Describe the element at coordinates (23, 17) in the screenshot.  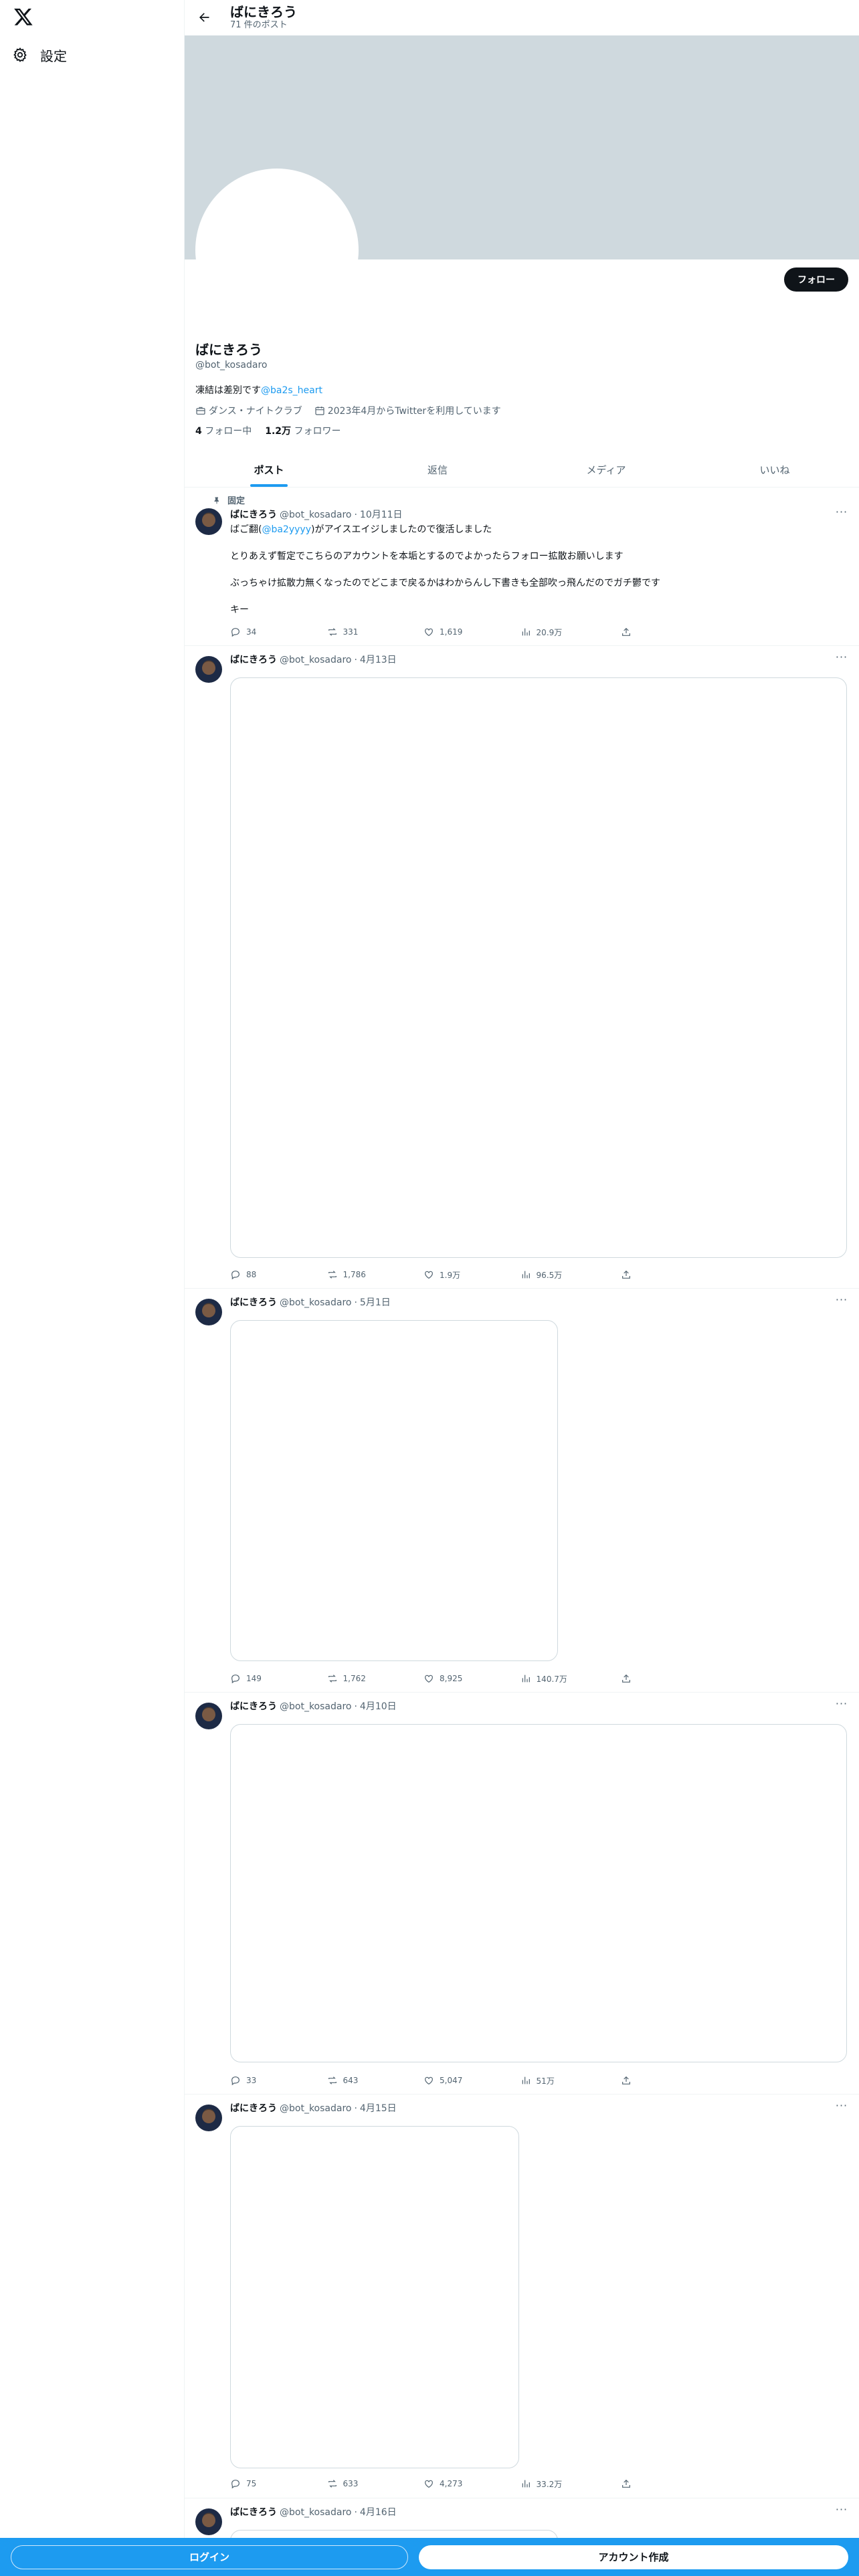
I see `x-logo-icon` at that location.